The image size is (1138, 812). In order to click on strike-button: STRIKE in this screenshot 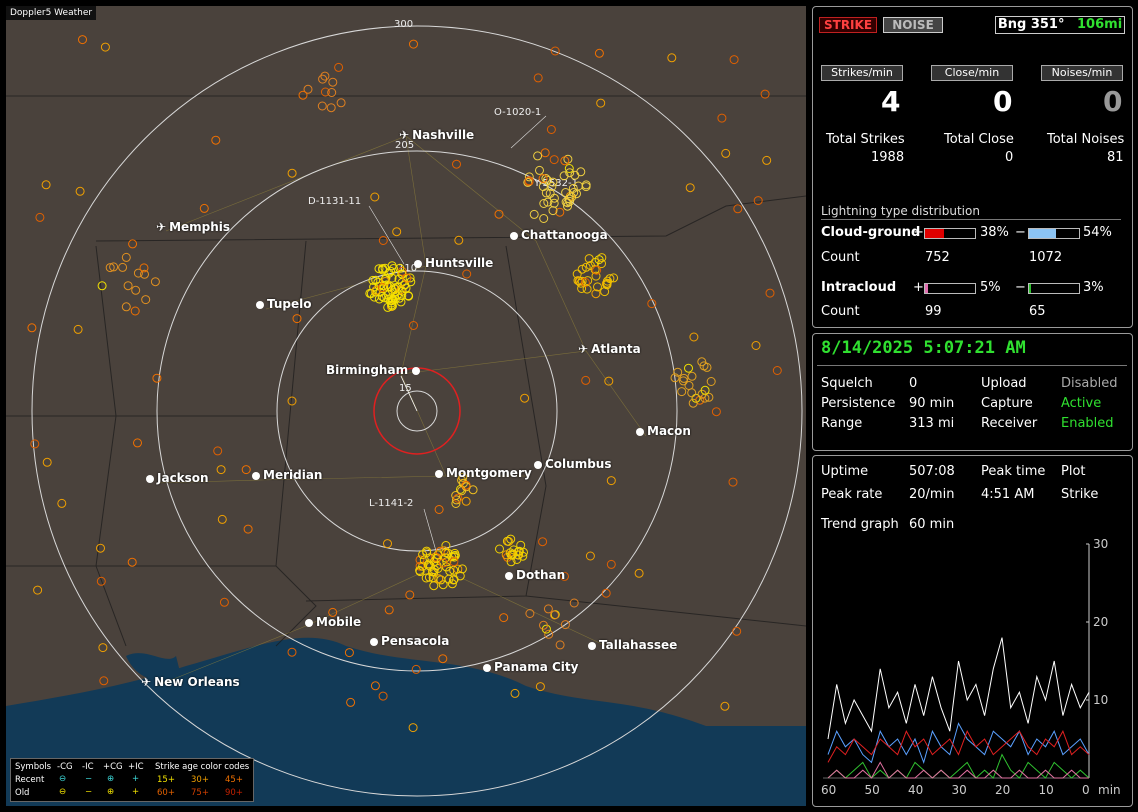, I will do `click(848, 25)`.